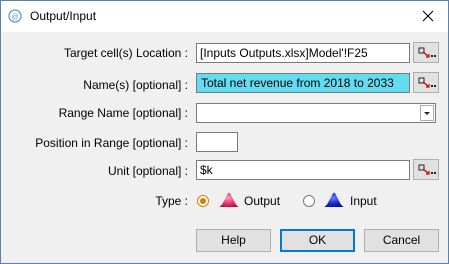 This screenshot has width=449, height=264. What do you see at coordinates (303, 83) in the screenshot?
I see `names-input: Total net revenue from 2018 to 2033` at bounding box center [303, 83].